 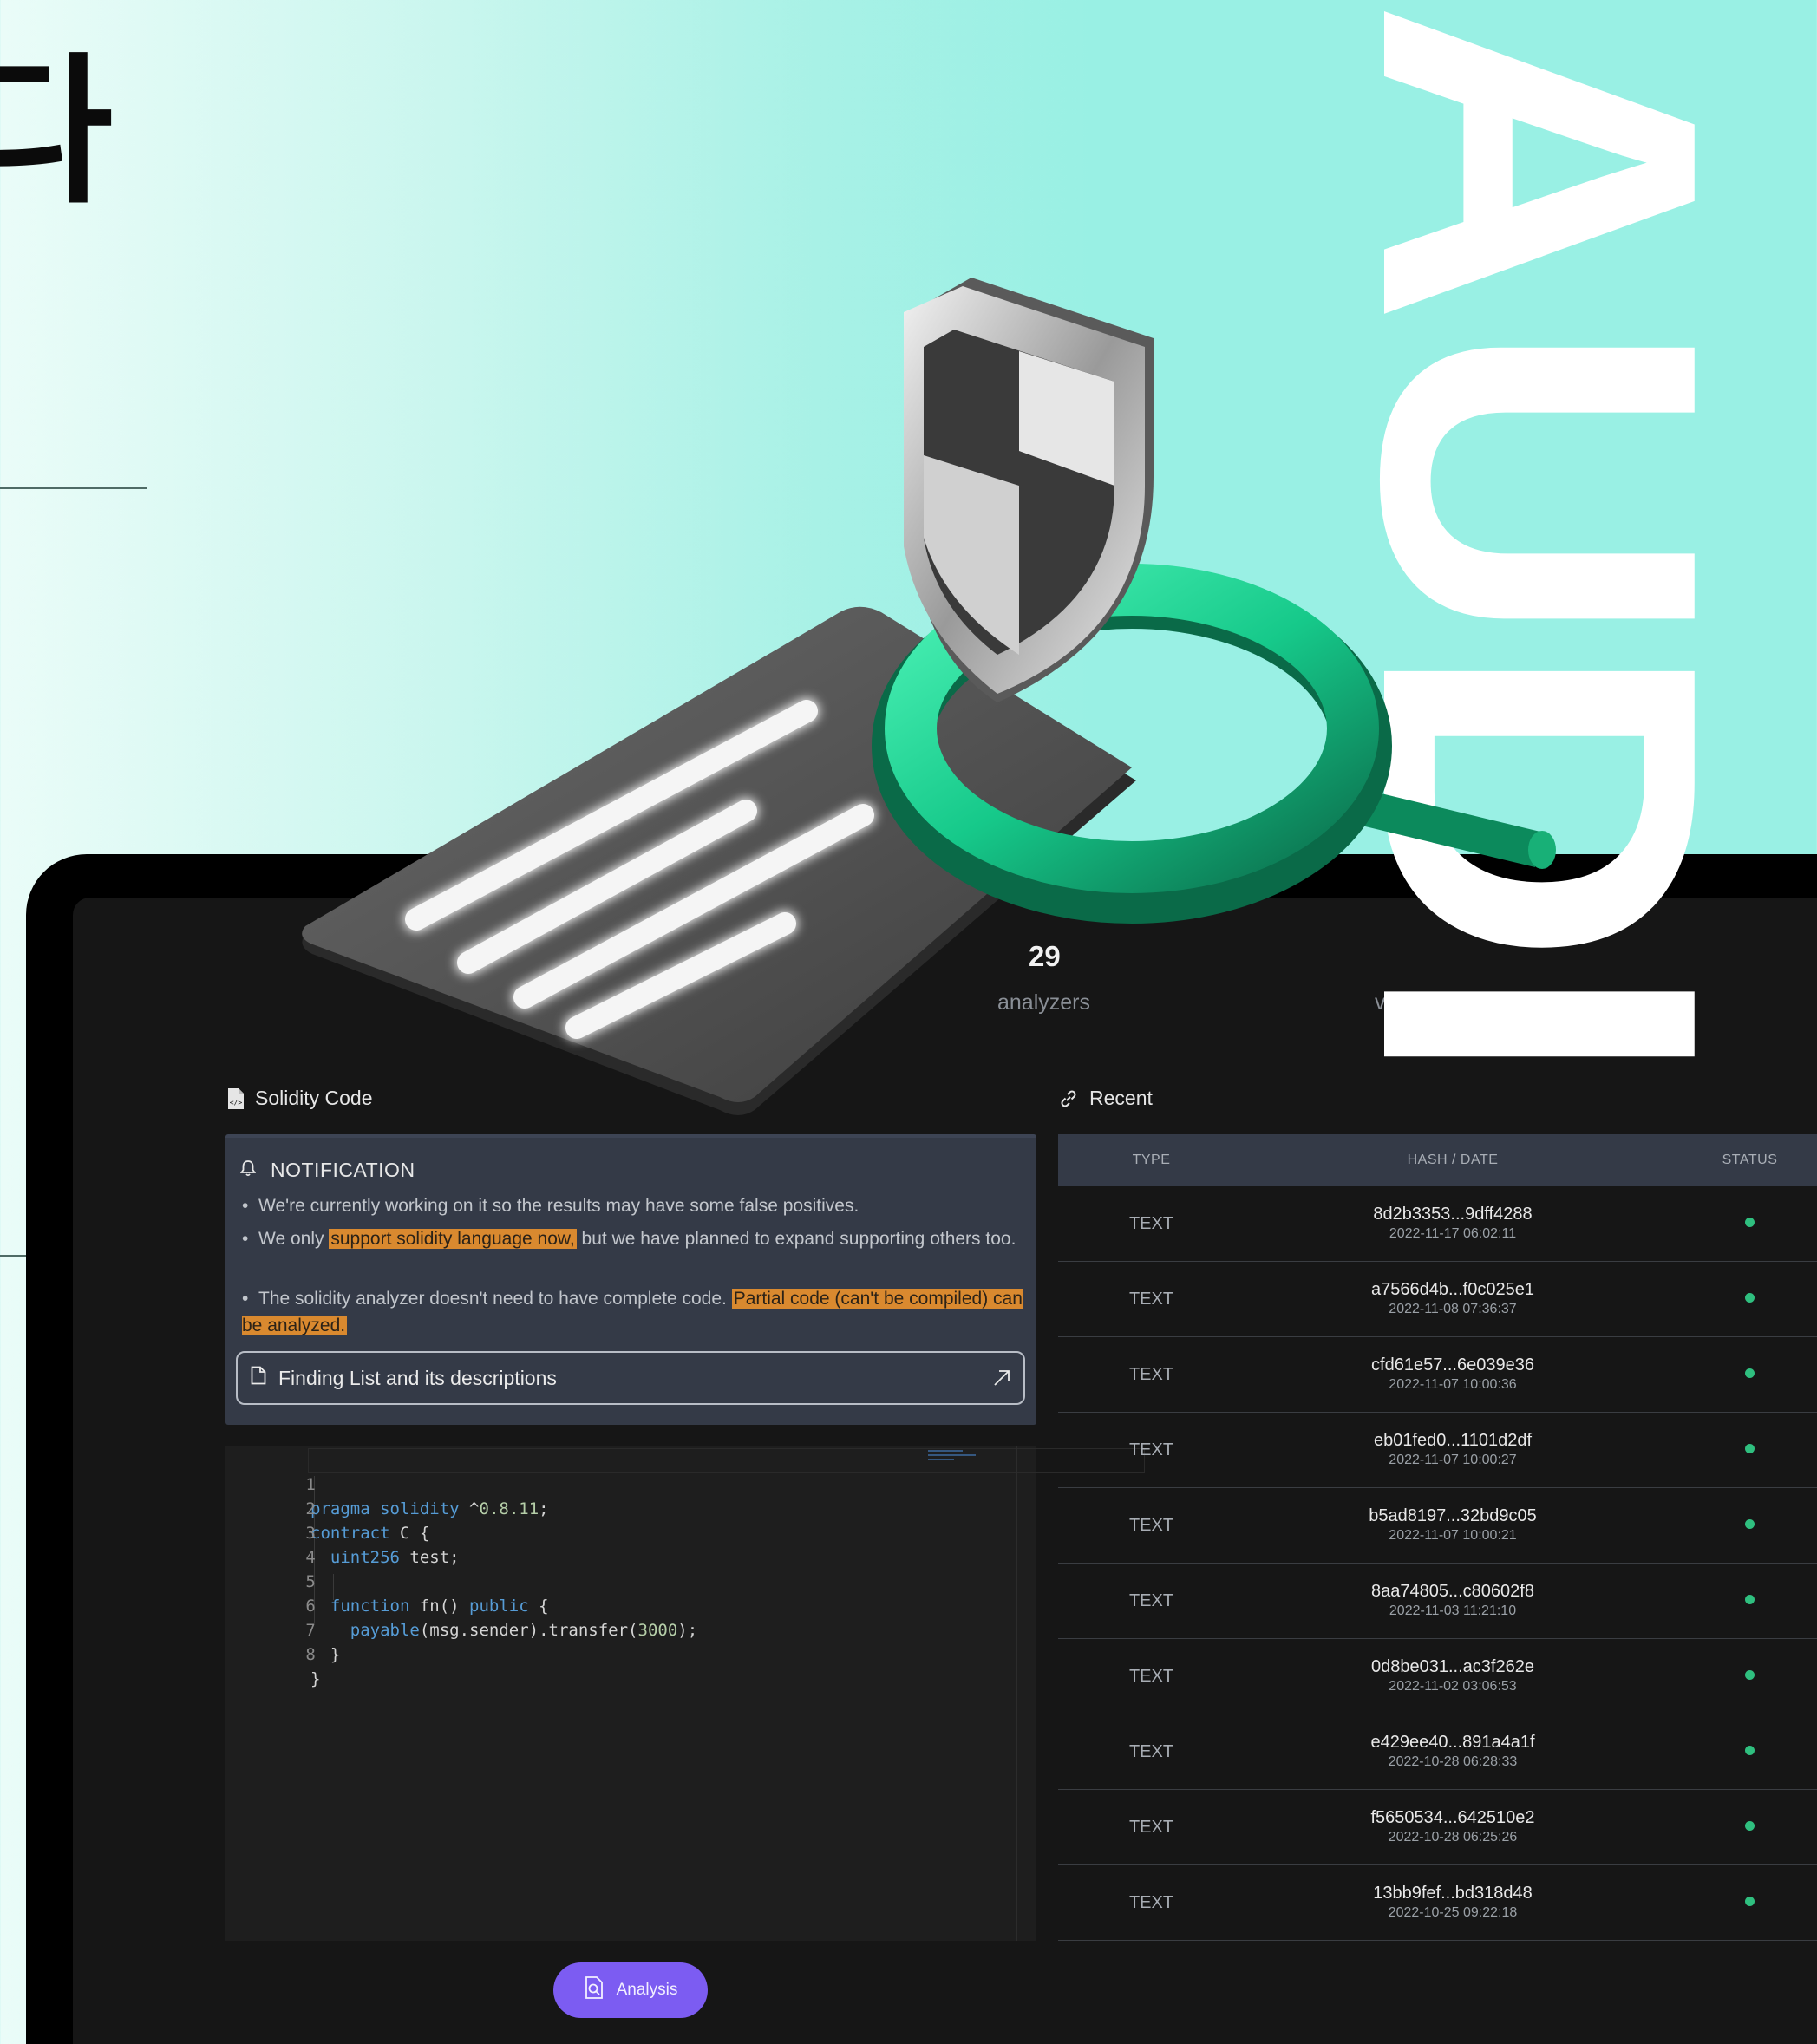 What do you see at coordinates (1453, 1686) in the screenshot?
I see `row-date: 2022-11-02 03:06:53` at bounding box center [1453, 1686].